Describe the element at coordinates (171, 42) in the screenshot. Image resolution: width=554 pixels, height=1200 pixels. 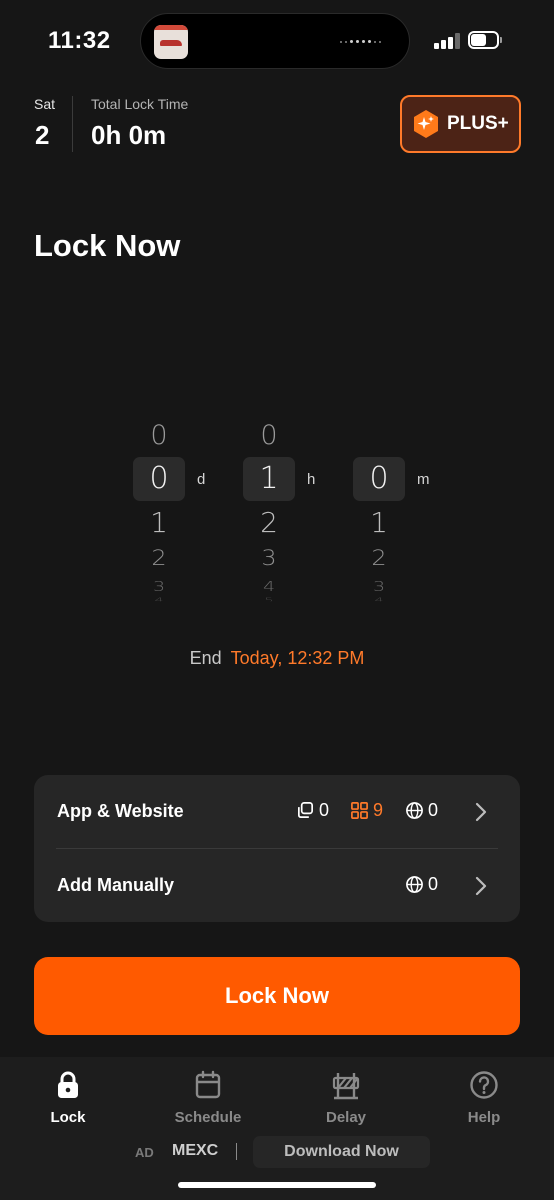
I see `now-playing-thumbnail` at that location.